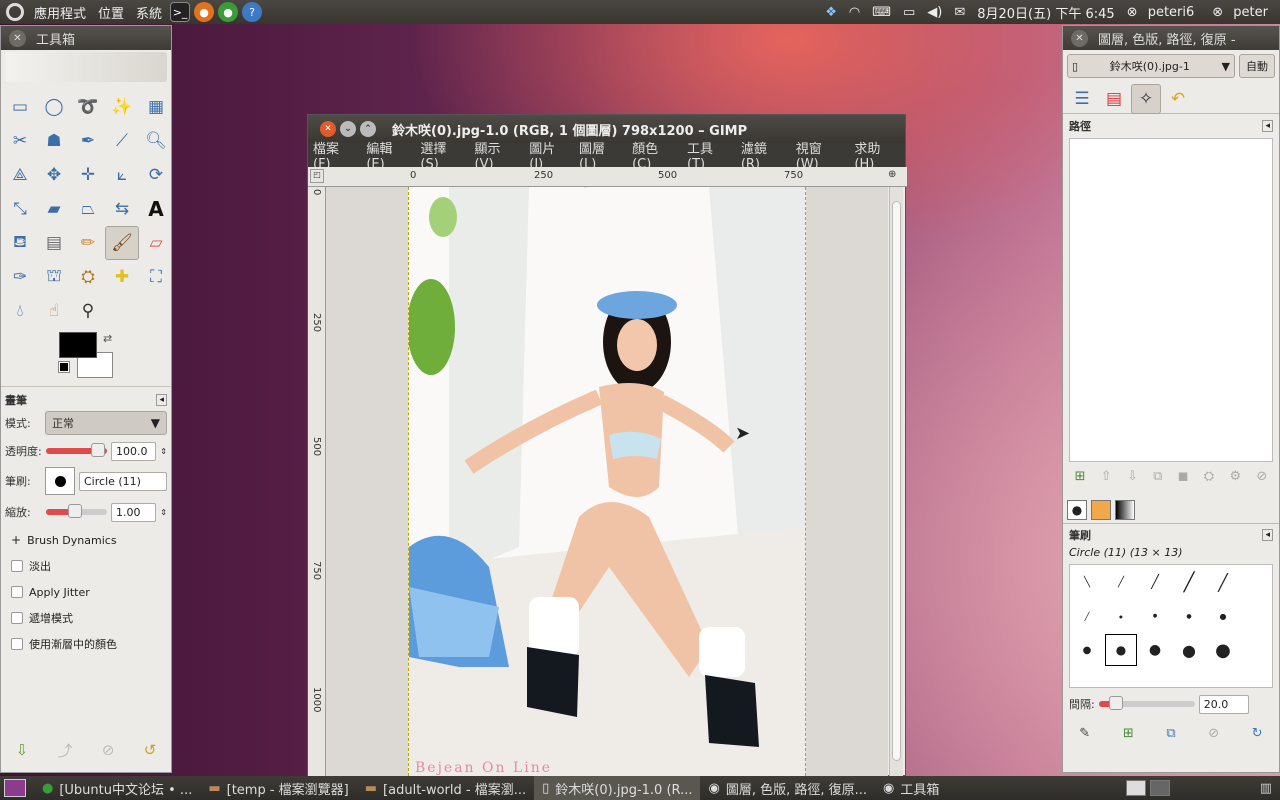  Describe the element at coordinates (77, 511) in the screenshot. I see `scale-slider` at that location.